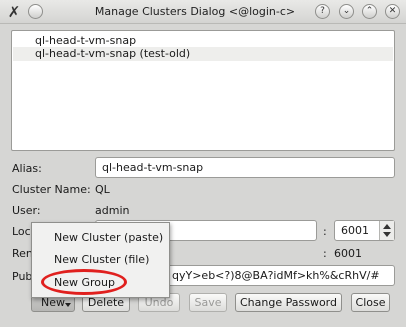  What do you see at coordinates (387, 234) in the screenshot?
I see `spin-down-icon` at bounding box center [387, 234].